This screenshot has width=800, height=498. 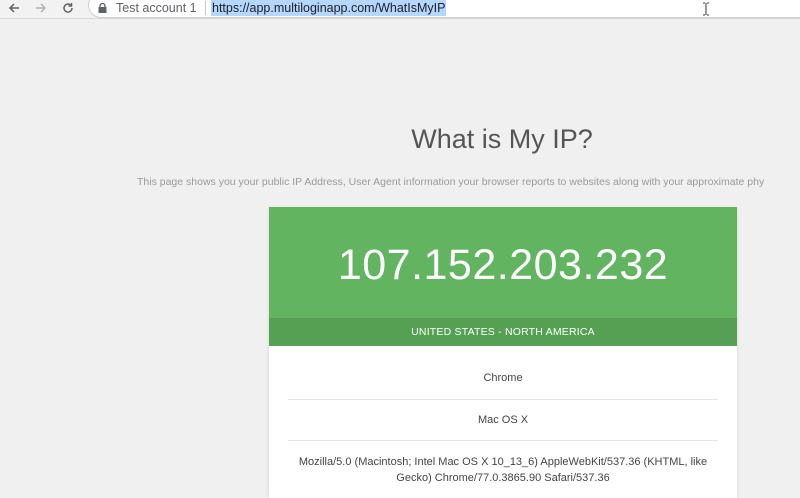 What do you see at coordinates (205, 8) in the screenshot?
I see `address-divider` at bounding box center [205, 8].